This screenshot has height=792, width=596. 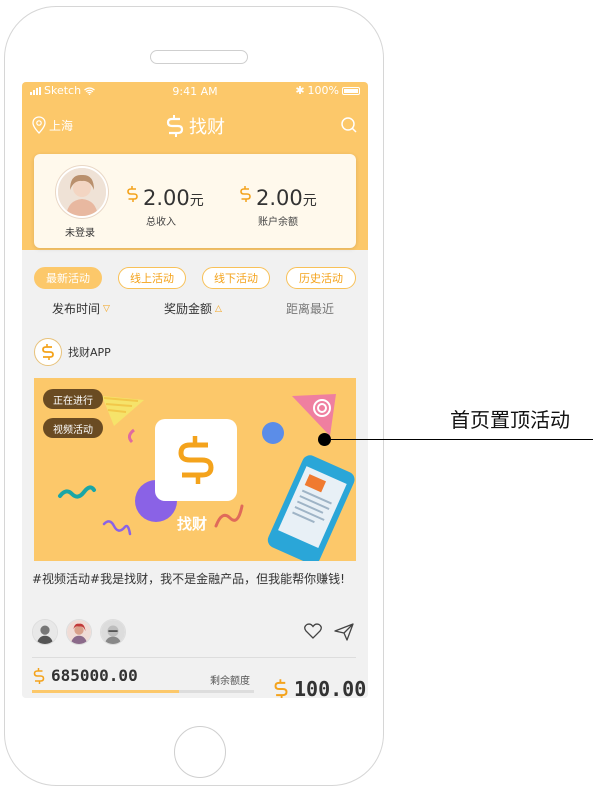 What do you see at coordinates (199, 57) in the screenshot?
I see `speaker-grille` at bounding box center [199, 57].